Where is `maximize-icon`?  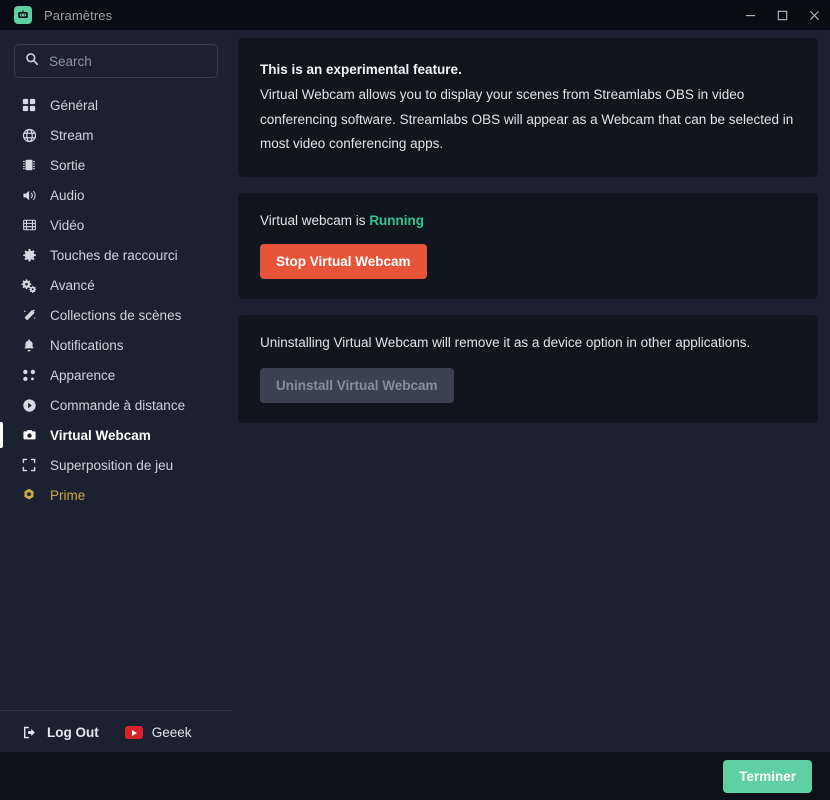 maximize-icon is located at coordinates (782, 15).